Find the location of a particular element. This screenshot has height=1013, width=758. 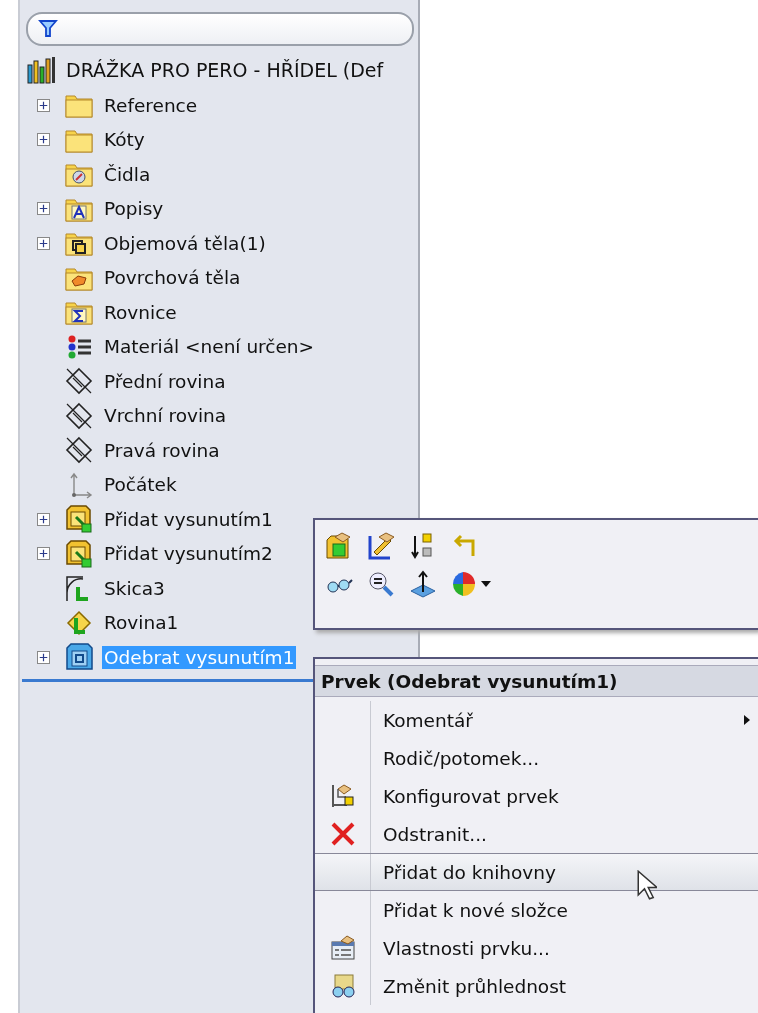

edit-feature-icon is located at coordinates (339, 546).